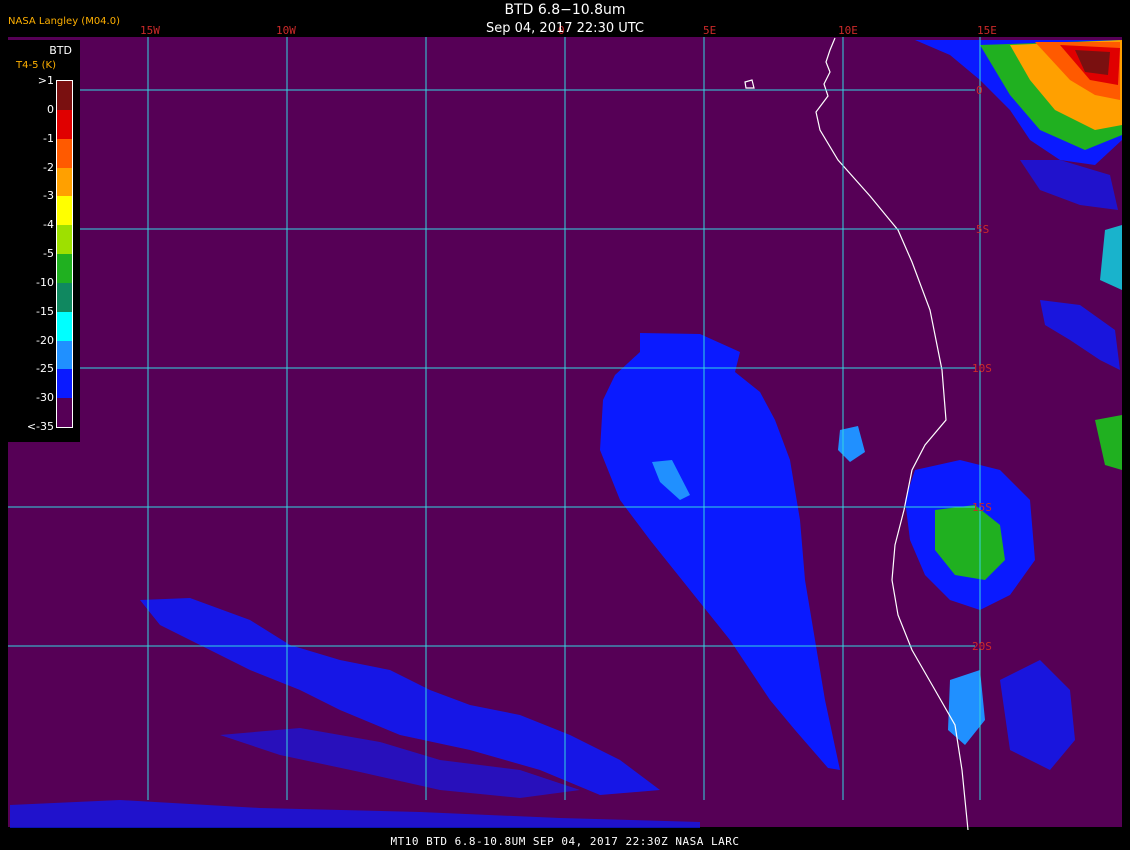  Describe the element at coordinates (48, 253) in the screenshot. I see `legend-tick-label: -5` at that location.